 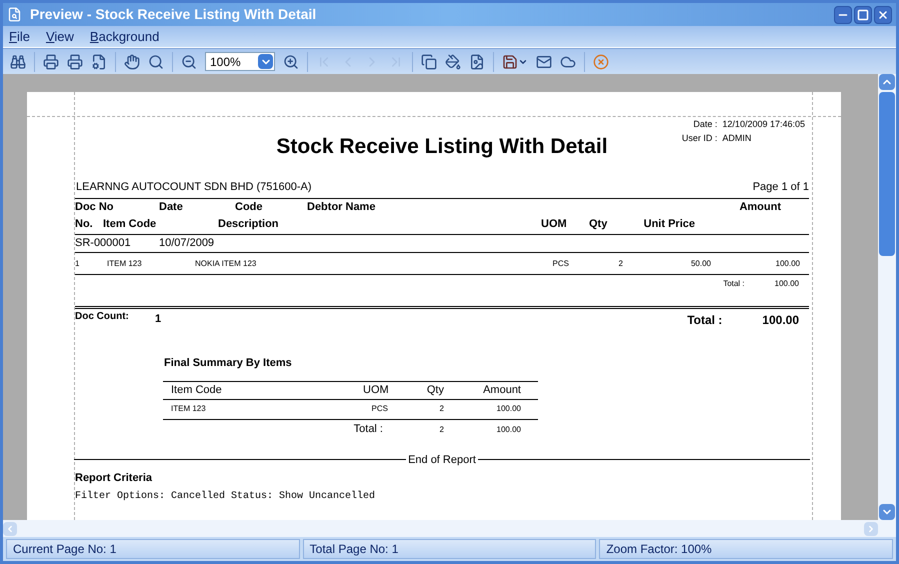 I want to click on zoom-in-icon, so click(x=291, y=62).